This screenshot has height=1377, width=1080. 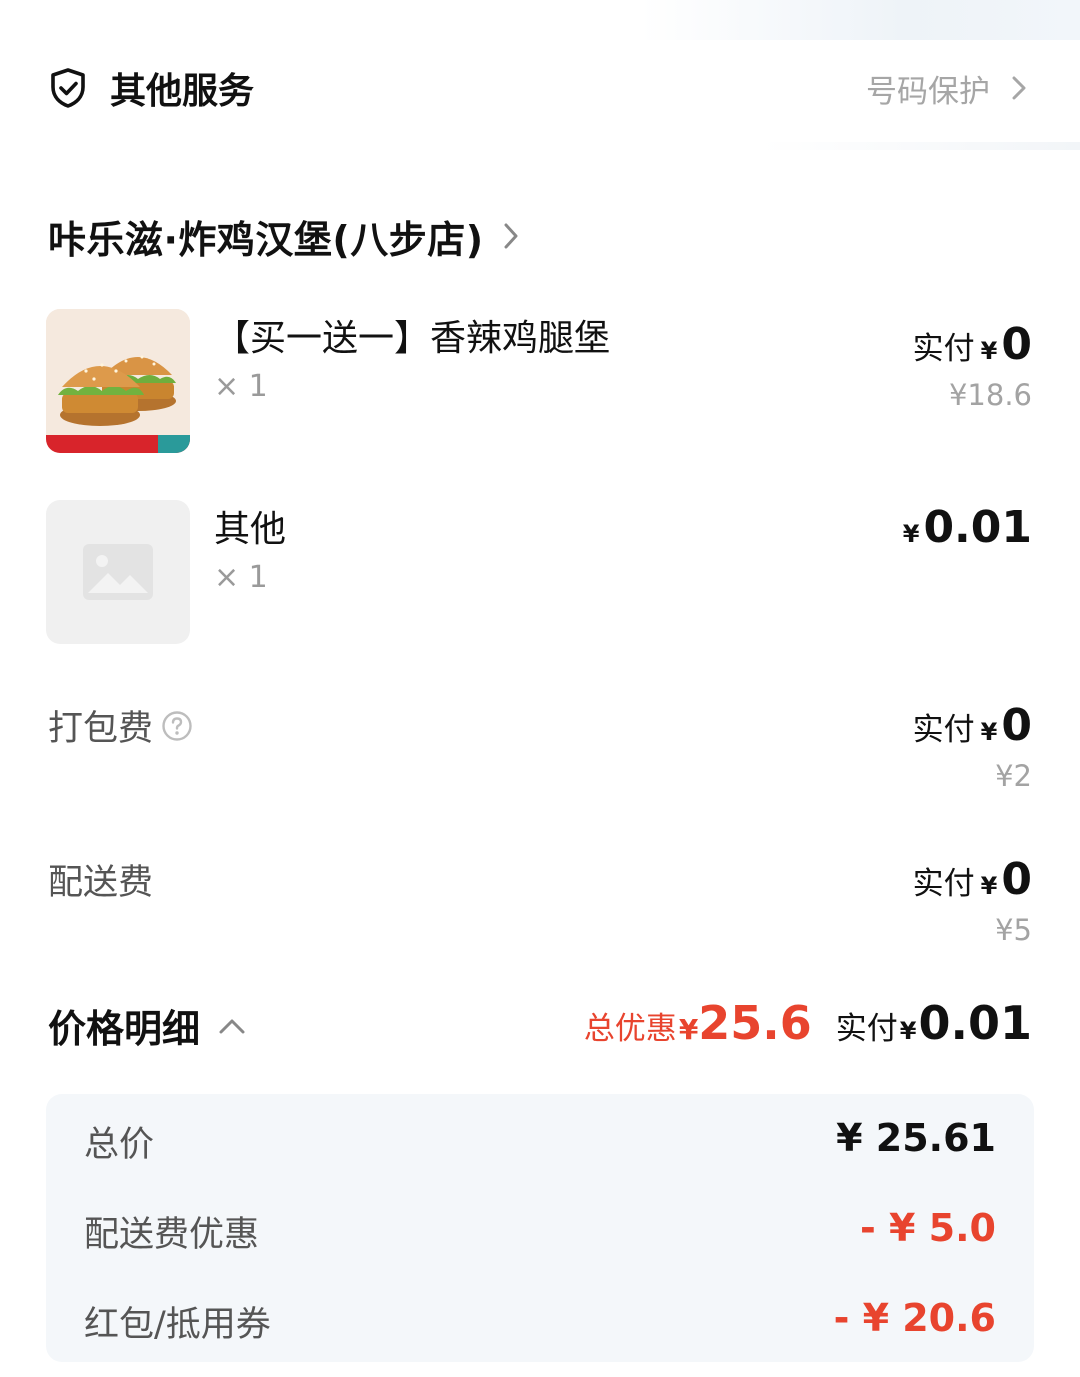 What do you see at coordinates (119, 1145) in the screenshot?
I see `total-price-label: 总价` at bounding box center [119, 1145].